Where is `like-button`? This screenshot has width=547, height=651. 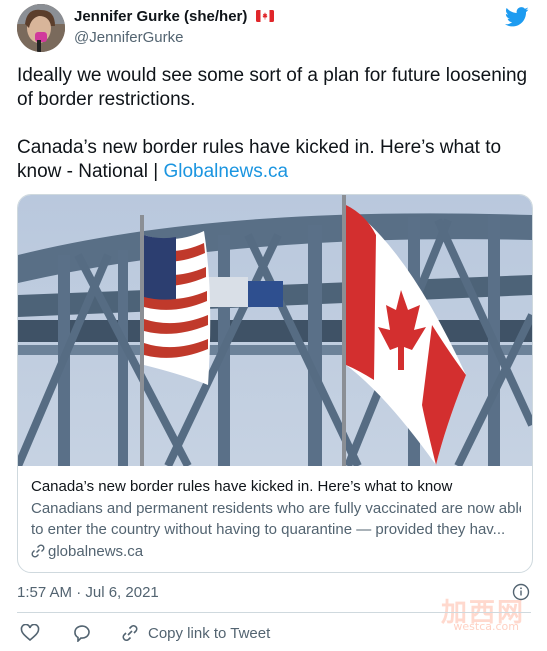 like-button is located at coordinates (30, 633).